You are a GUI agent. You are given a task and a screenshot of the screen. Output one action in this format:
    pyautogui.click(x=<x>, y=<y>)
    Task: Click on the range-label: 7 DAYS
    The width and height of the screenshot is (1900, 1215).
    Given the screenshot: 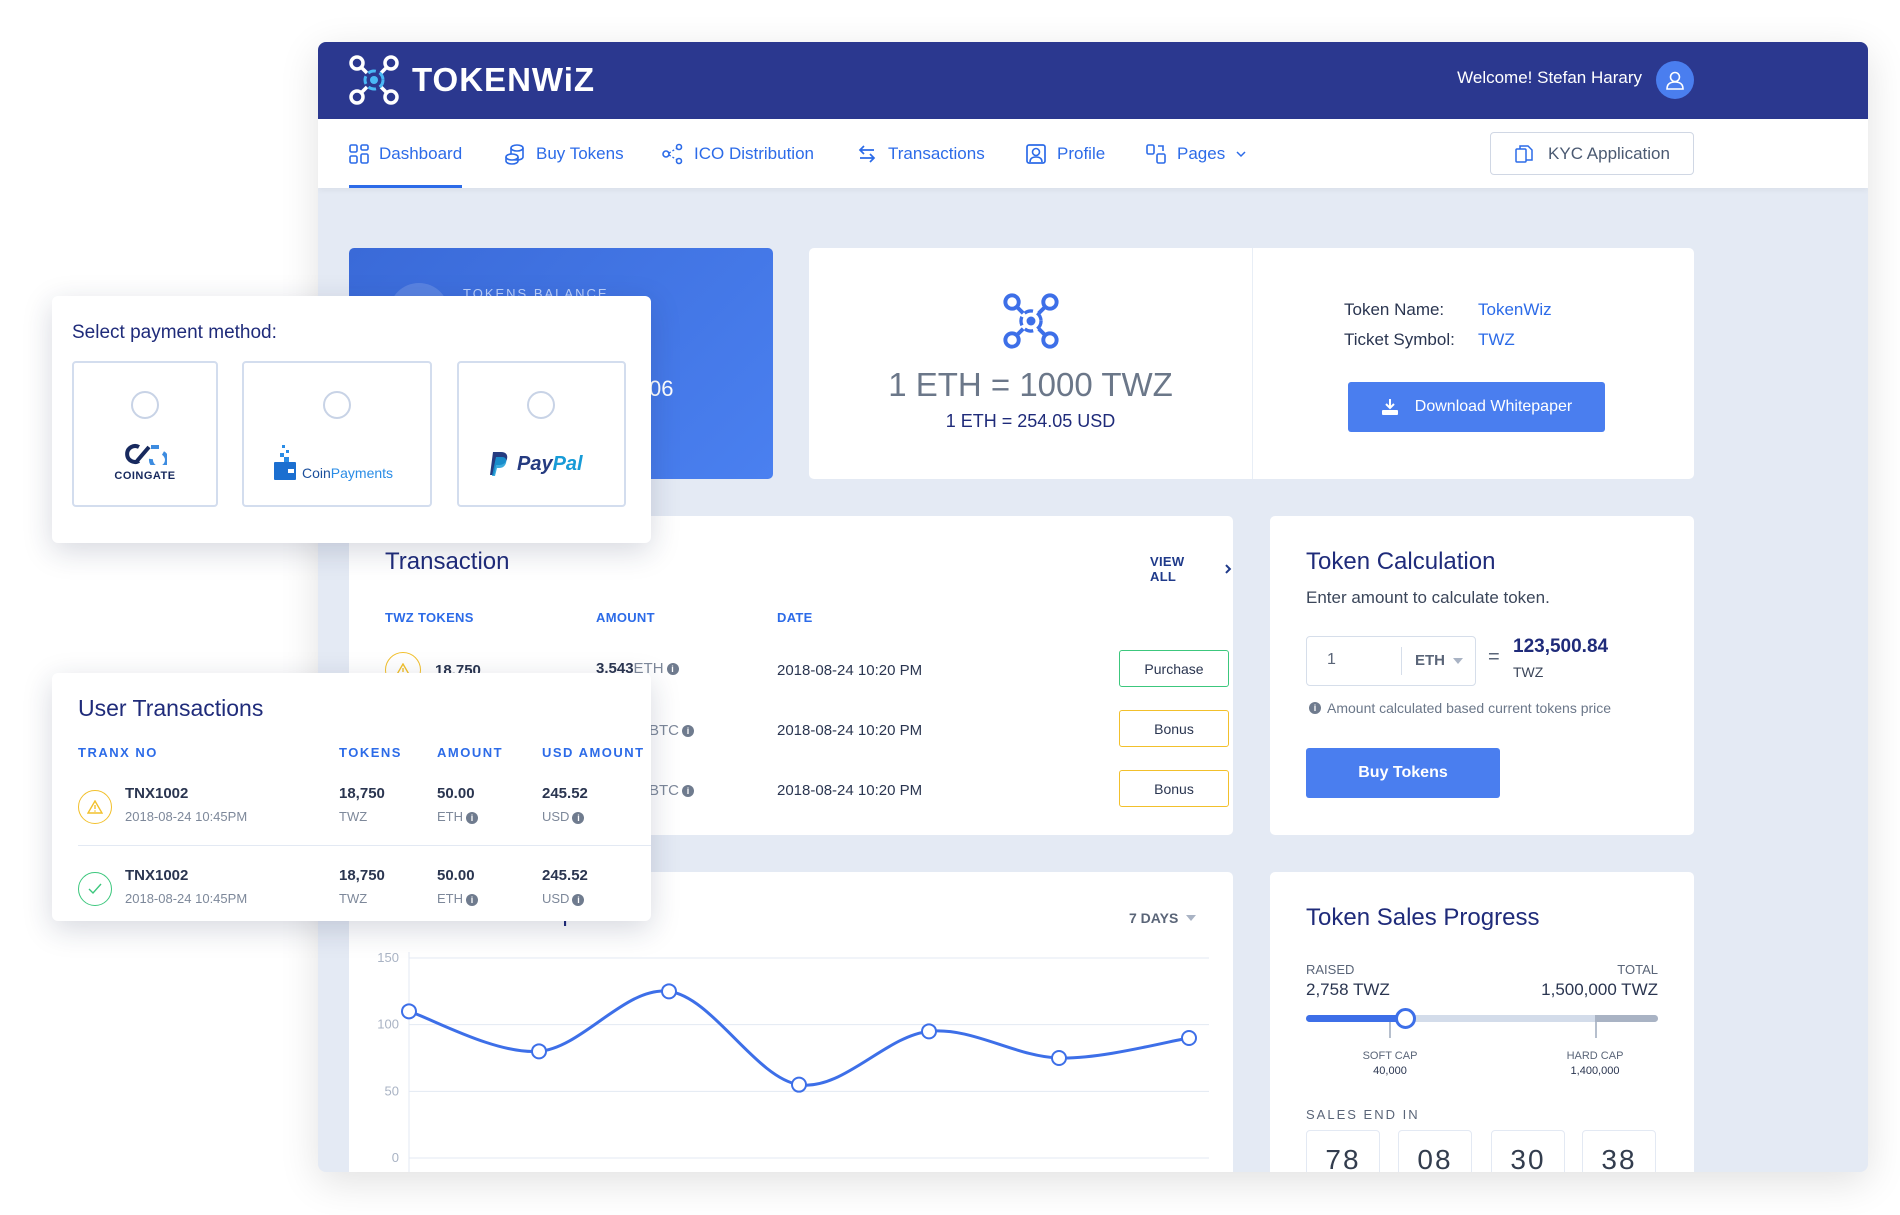 What is the action you would take?
    pyautogui.click(x=1154, y=918)
    